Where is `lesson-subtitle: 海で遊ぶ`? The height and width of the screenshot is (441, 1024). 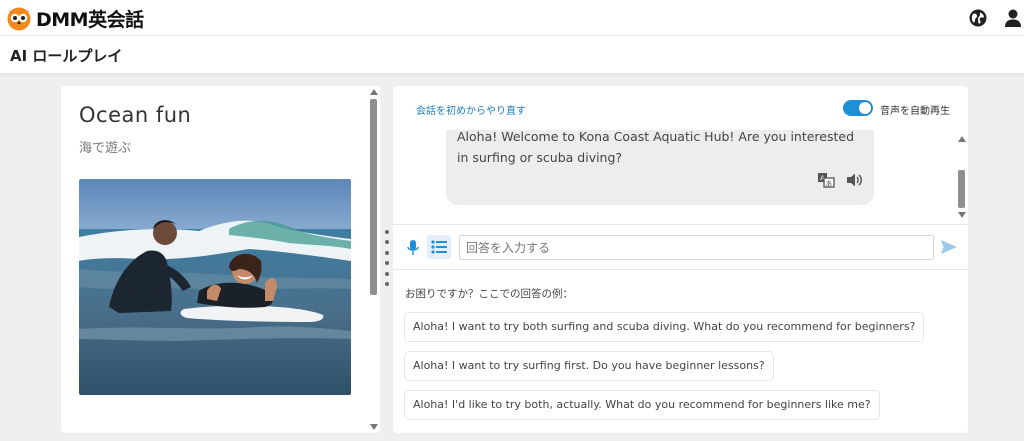 lesson-subtitle: 海で遊ぶ is located at coordinates (105, 148).